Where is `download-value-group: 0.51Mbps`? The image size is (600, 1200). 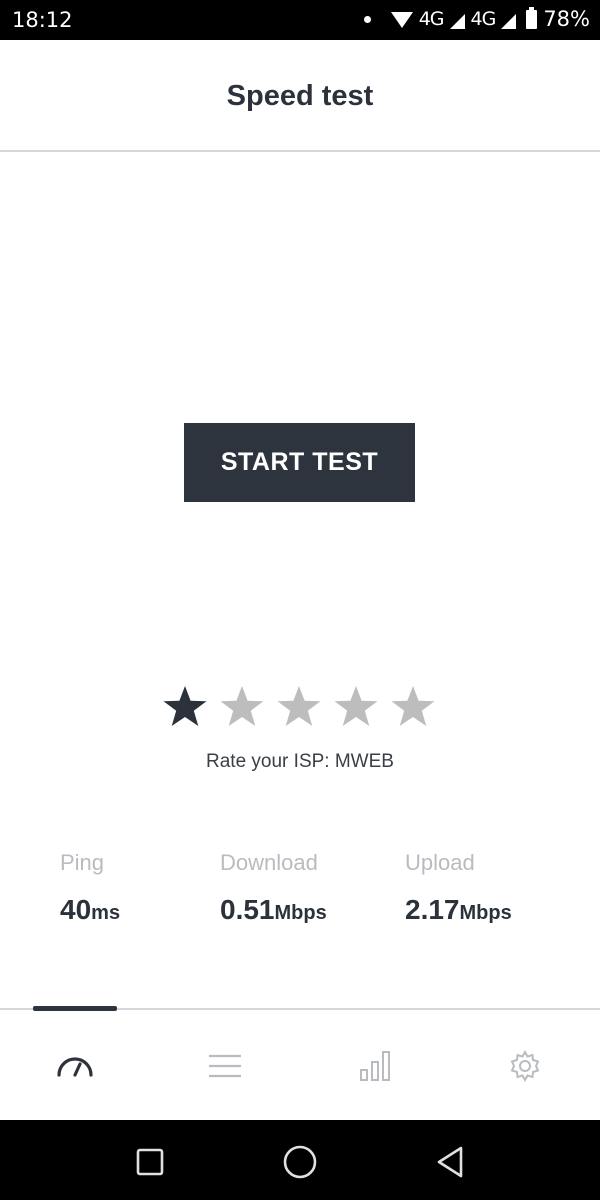
download-value-group: 0.51Mbps is located at coordinates (273, 910).